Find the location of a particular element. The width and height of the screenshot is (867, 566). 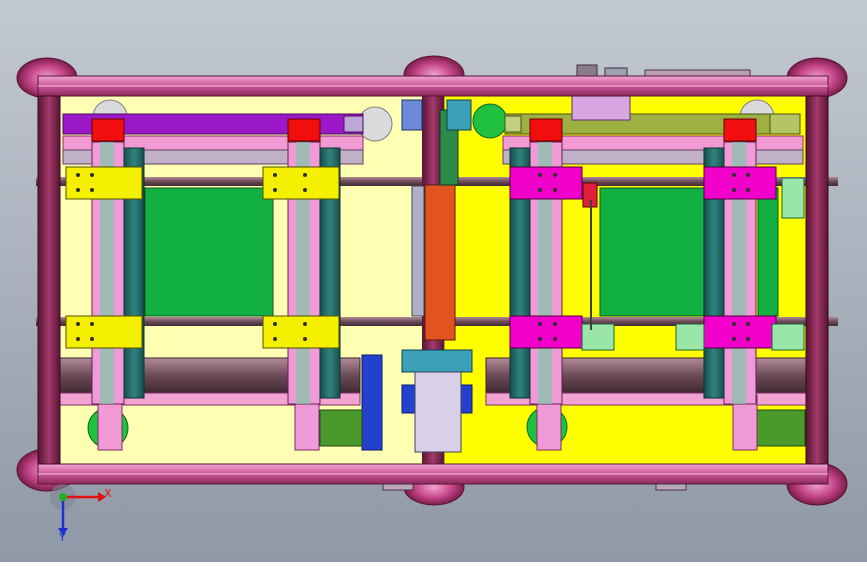

motor-left is located at coordinates (341, 428).